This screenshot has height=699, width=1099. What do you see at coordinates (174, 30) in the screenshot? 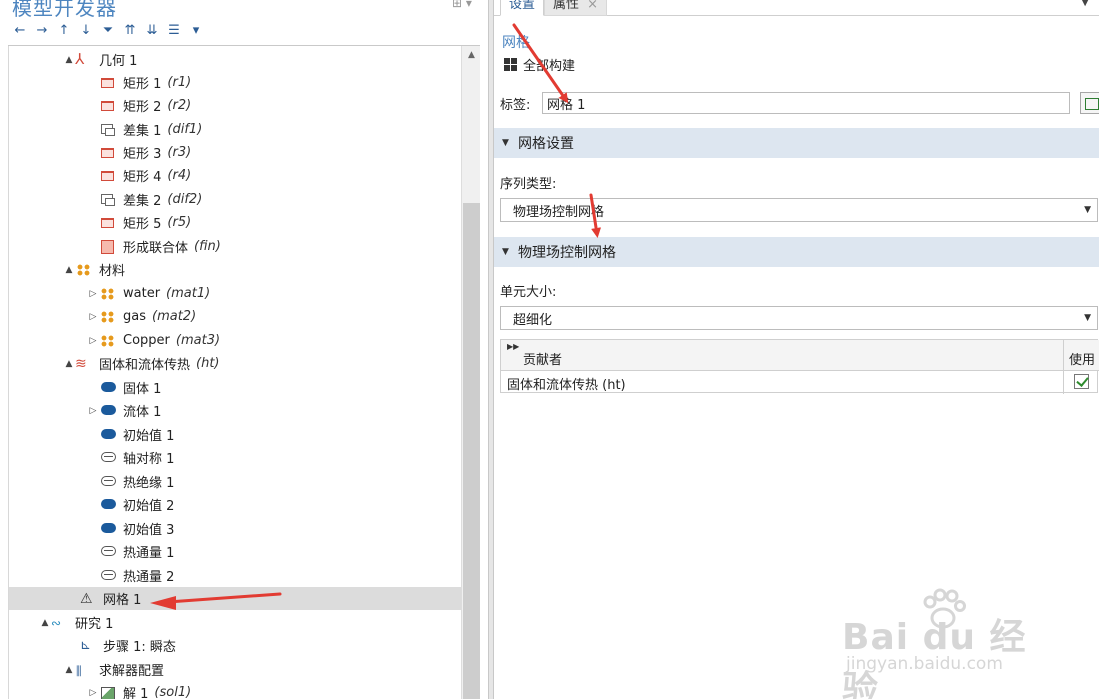
I see `list-view-icon: ☰` at bounding box center [174, 30].